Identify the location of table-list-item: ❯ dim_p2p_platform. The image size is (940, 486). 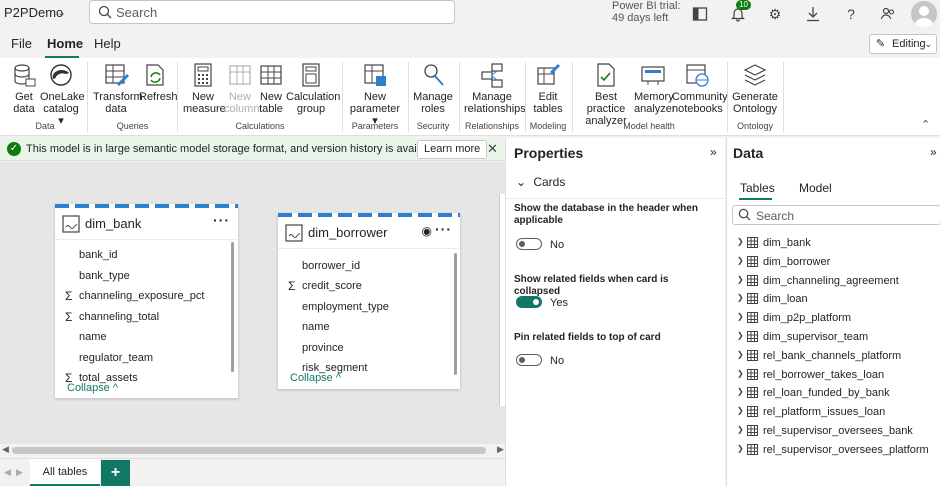
(837, 318).